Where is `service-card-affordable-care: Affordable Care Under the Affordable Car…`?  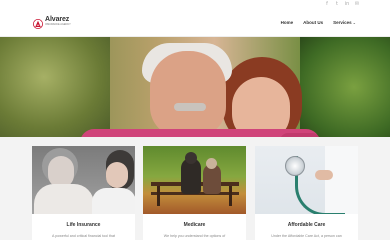
service-card-affordable-care: Affordable Care Under the Affordable Car… is located at coordinates (306, 193).